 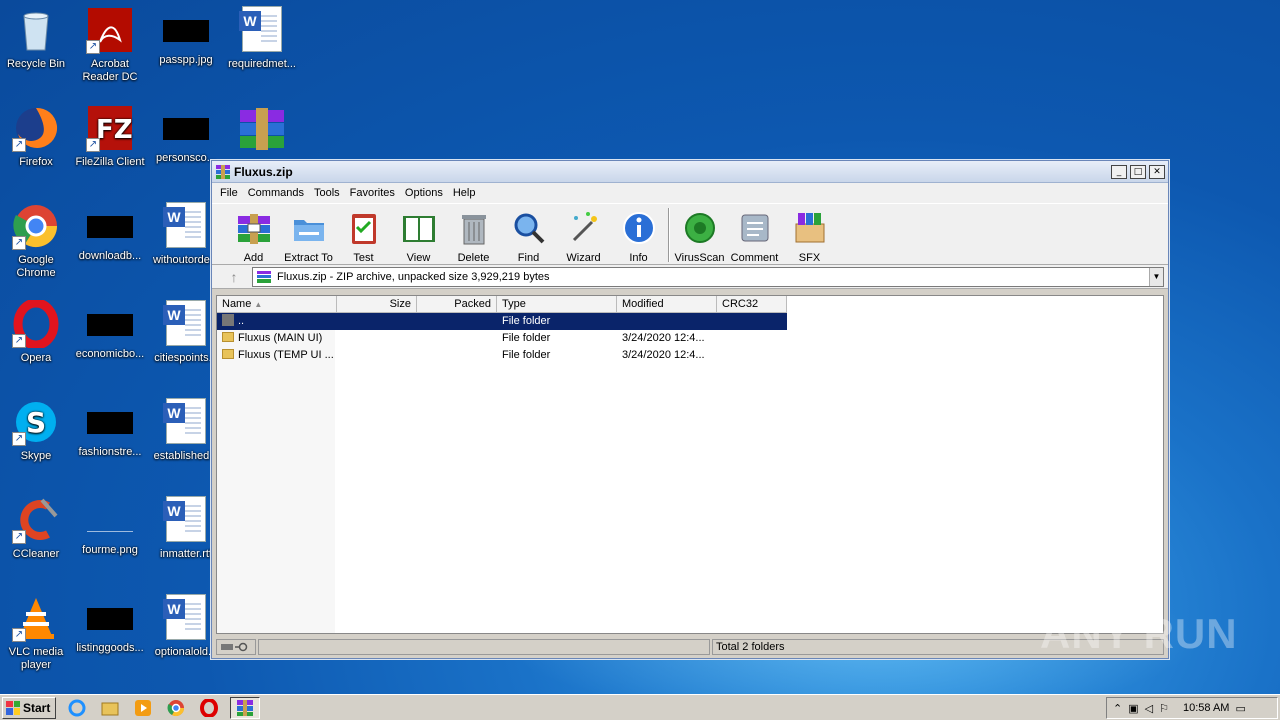 I want to click on ie-icon, so click(x=77, y=708).